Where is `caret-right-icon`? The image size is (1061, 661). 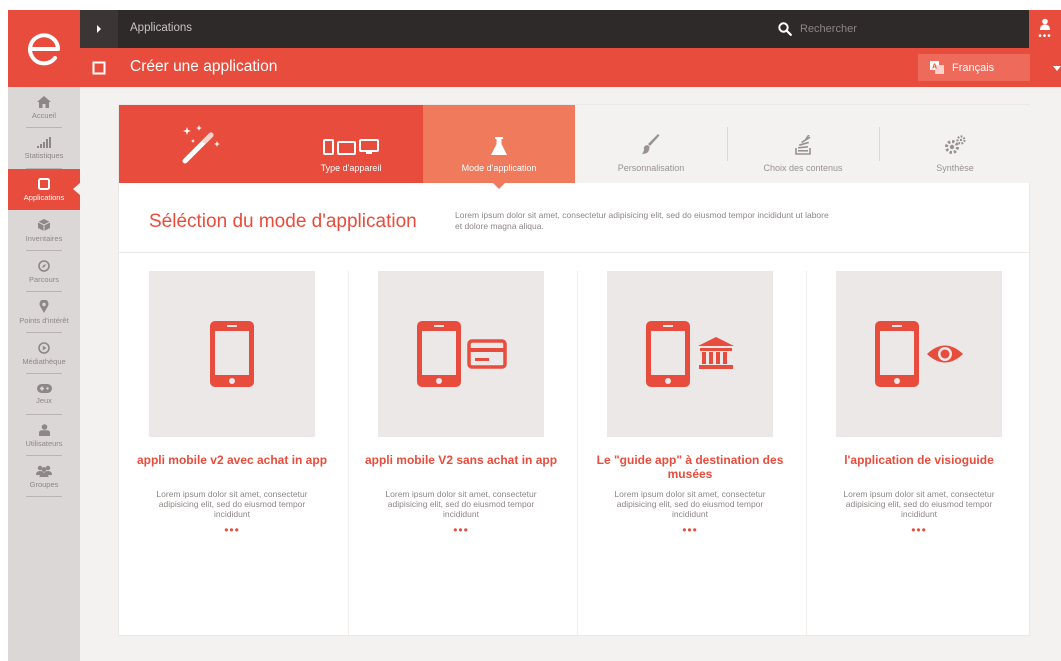 caret-right-icon is located at coordinates (99, 29).